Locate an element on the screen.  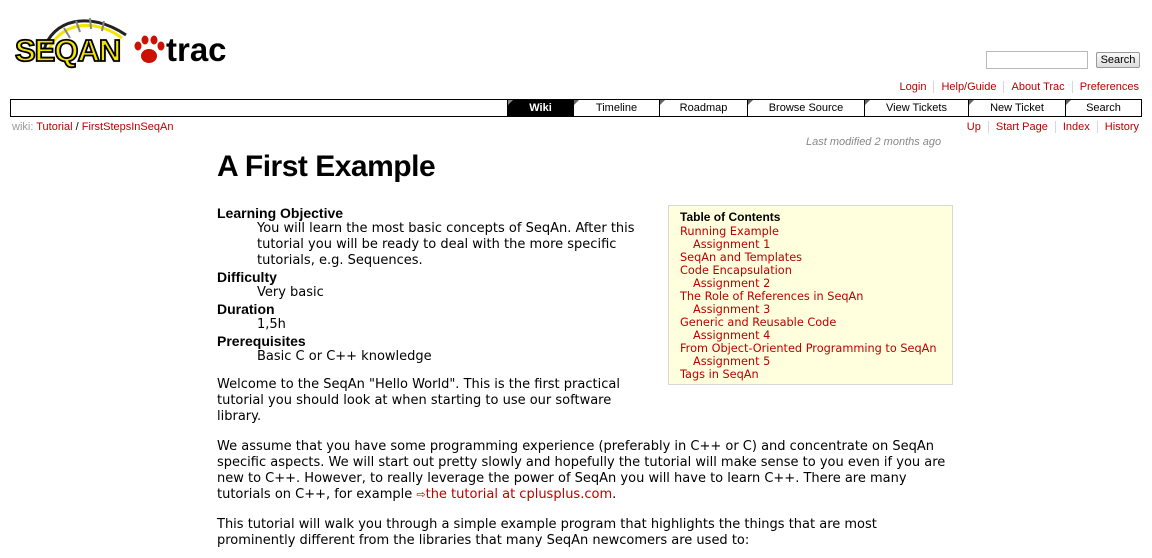
nav-tab-search: Search is located at coordinates (1103, 108).